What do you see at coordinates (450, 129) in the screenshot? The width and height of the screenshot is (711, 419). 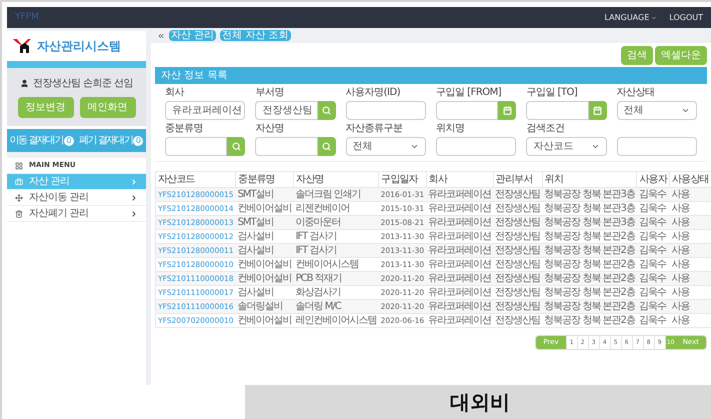 I see `field-label: 위치명` at bounding box center [450, 129].